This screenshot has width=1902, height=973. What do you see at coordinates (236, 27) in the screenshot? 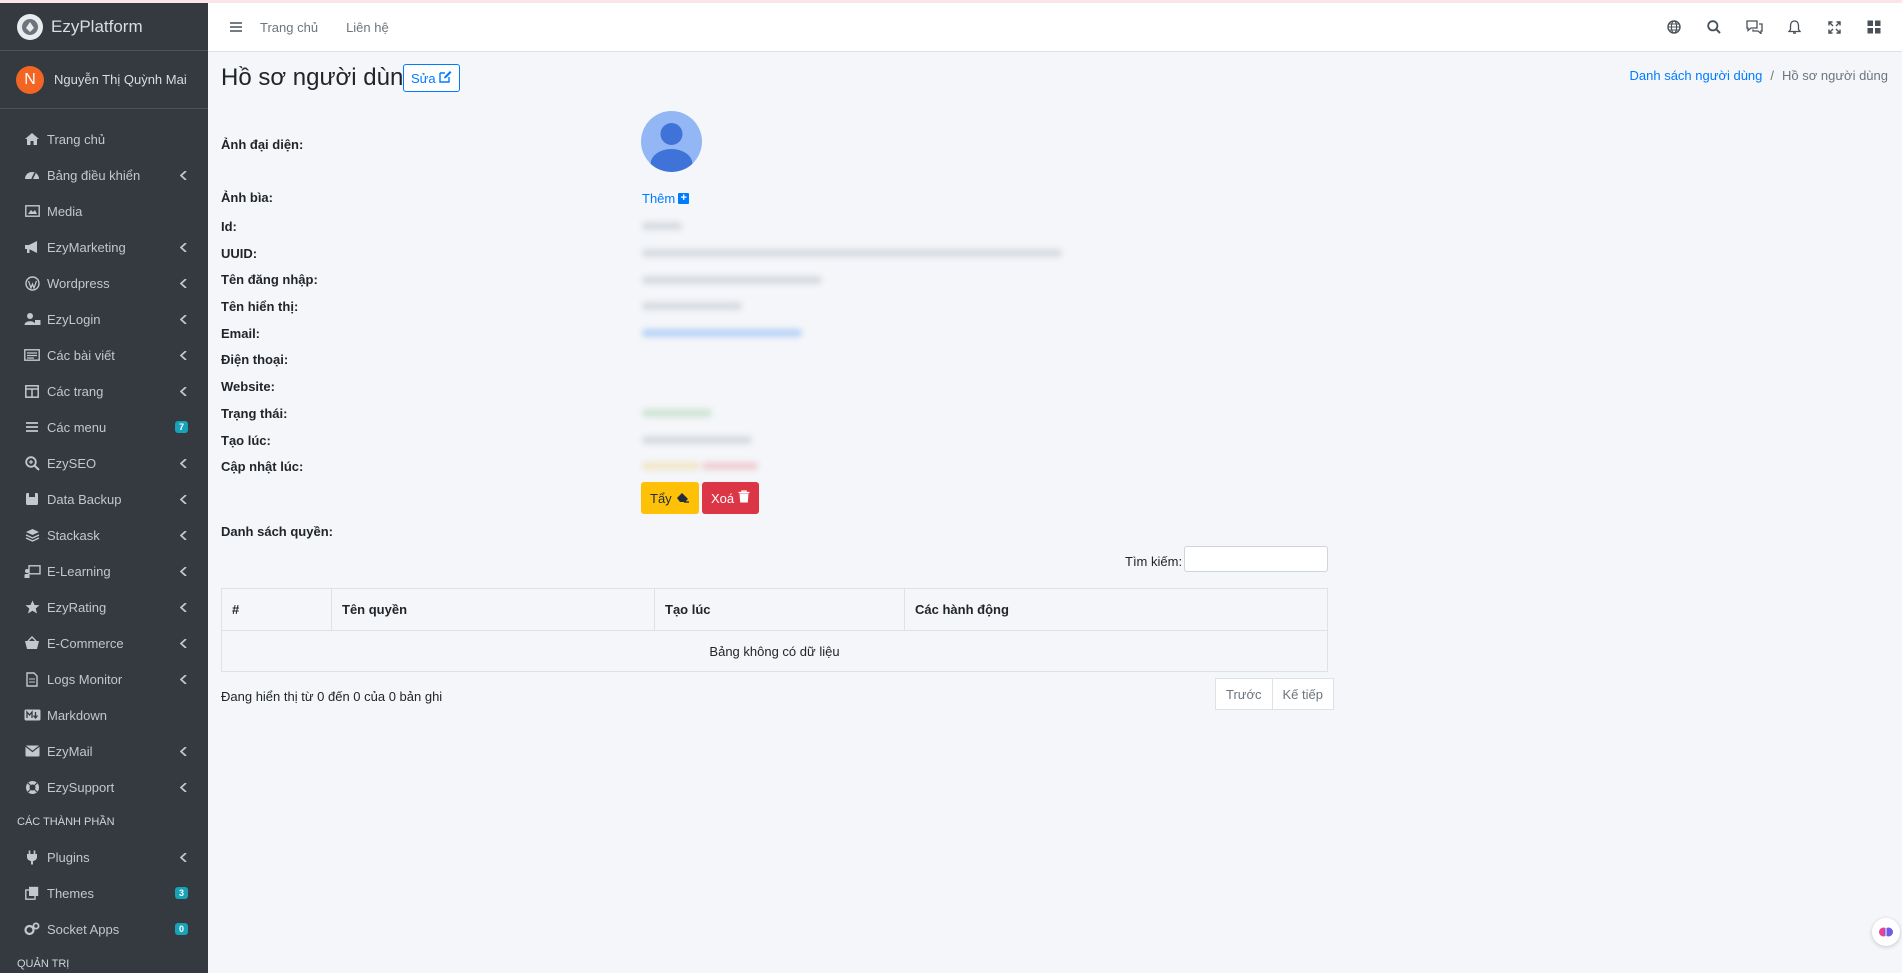
I see `menu-toggle-icon` at bounding box center [236, 27].